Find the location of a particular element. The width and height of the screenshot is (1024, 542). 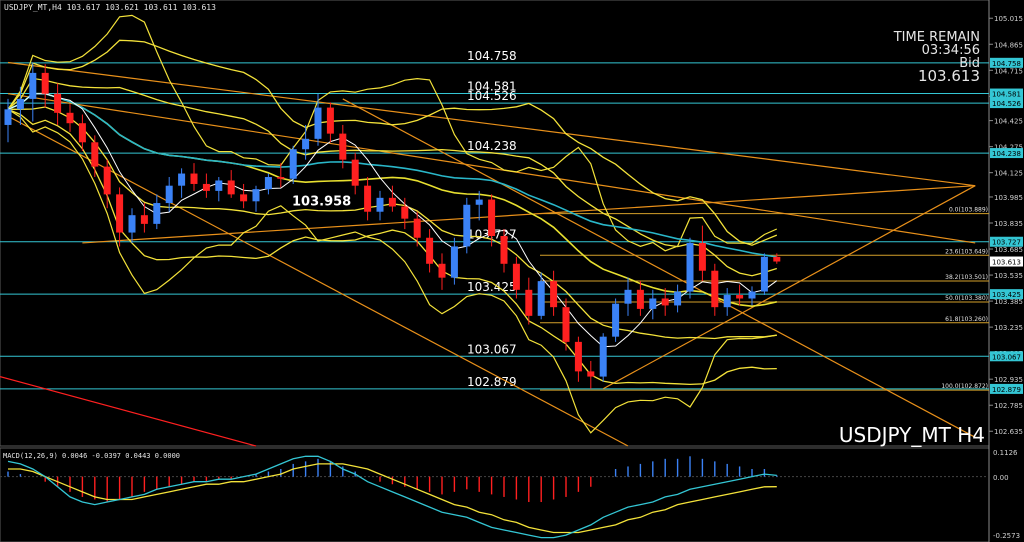

fibo-level-label: 61.8(103.260) is located at coordinates (966, 319).